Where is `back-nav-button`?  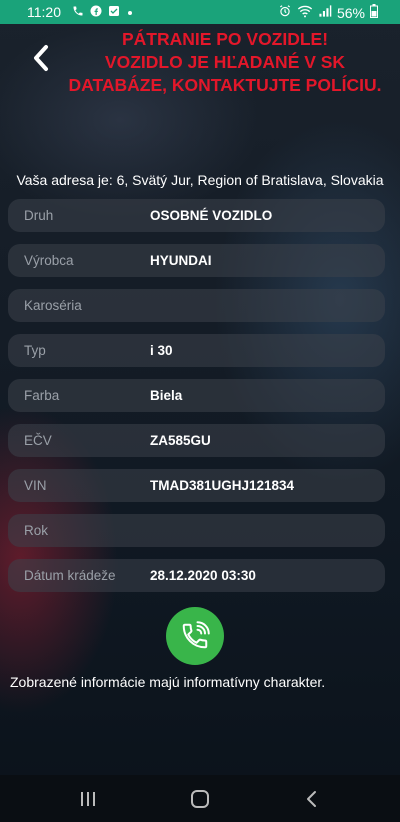 back-nav-button is located at coordinates (312, 799).